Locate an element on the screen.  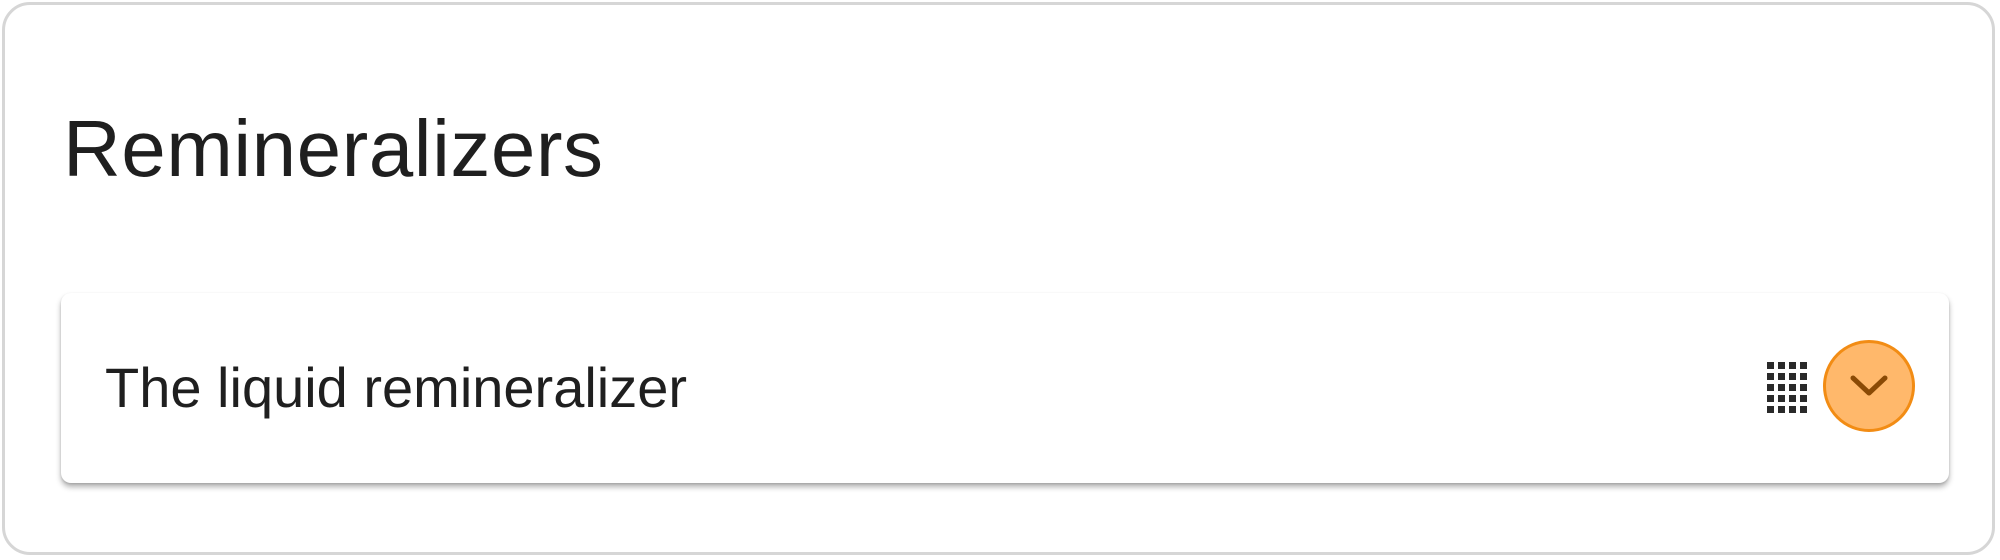
chevron-down-icon is located at coordinates (1869, 385).